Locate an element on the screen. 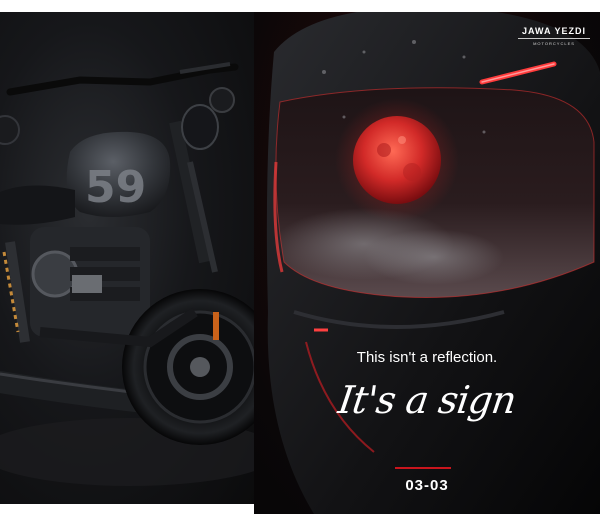 This screenshot has height=514, width=600. script-headline: It's a sign is located at coordinates (427, 400).